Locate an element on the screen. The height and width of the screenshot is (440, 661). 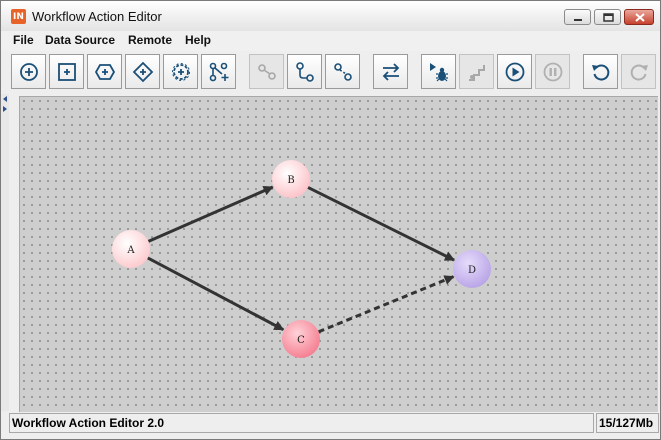
menu-data-source: Data Source is located at coordinates (80, 40).